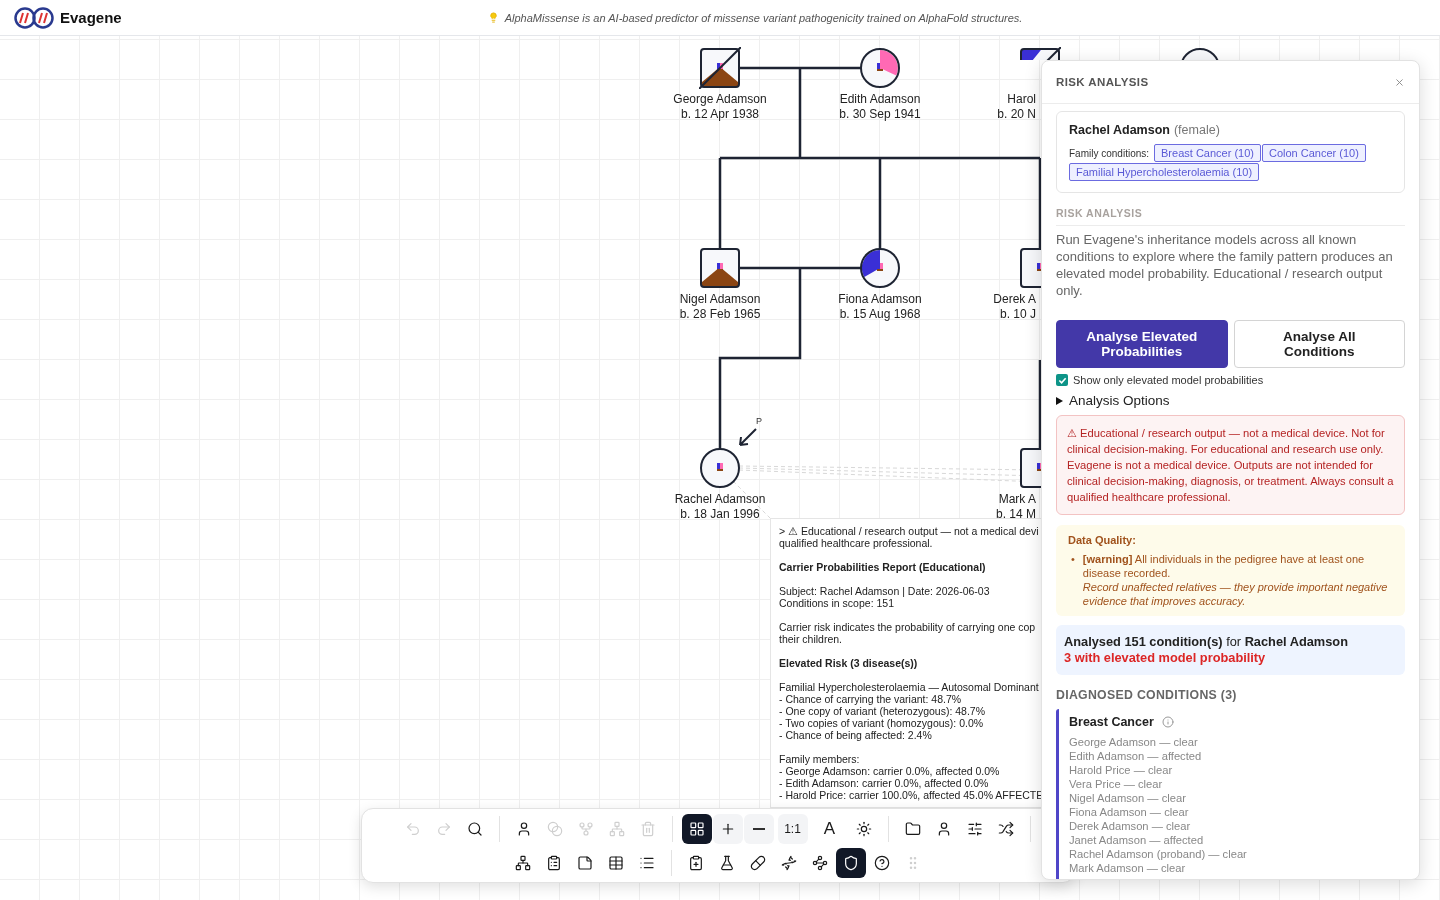 The height and width of the screenshot is (900, 1440). I want to click on warning-text: [warning] All individuals in the pedigree have at least one disease recorded., so click(1224, 566).